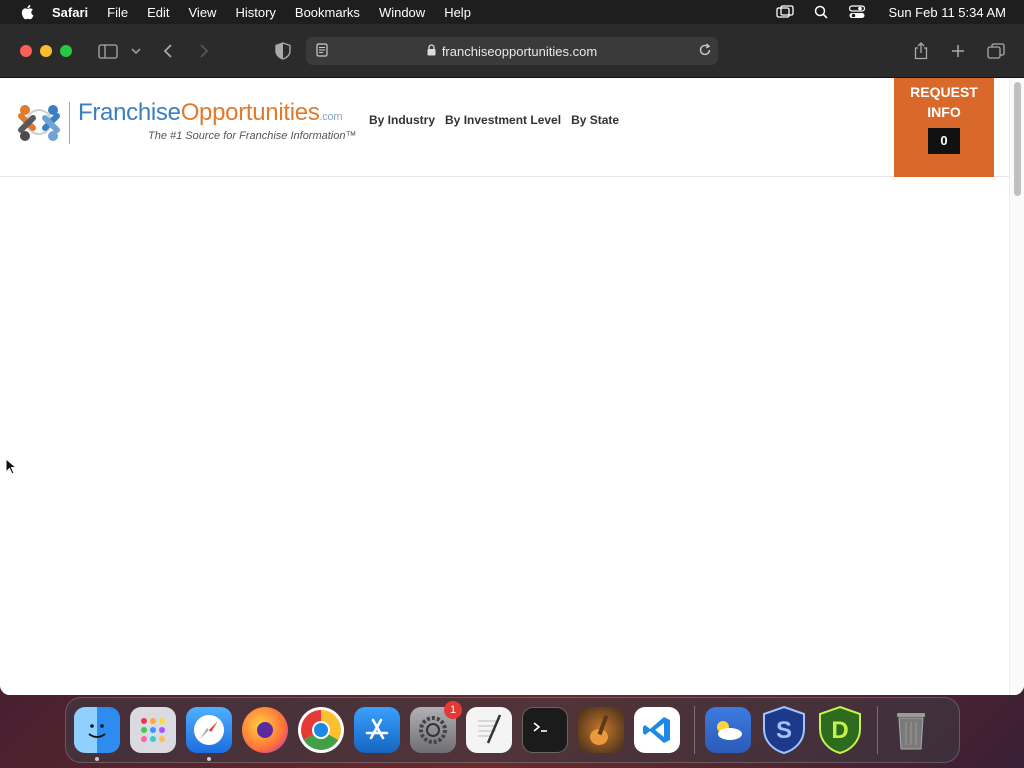 The width and height of the screenshot is (1024, 768). I want to click on safari-icon, so click(209, 734).